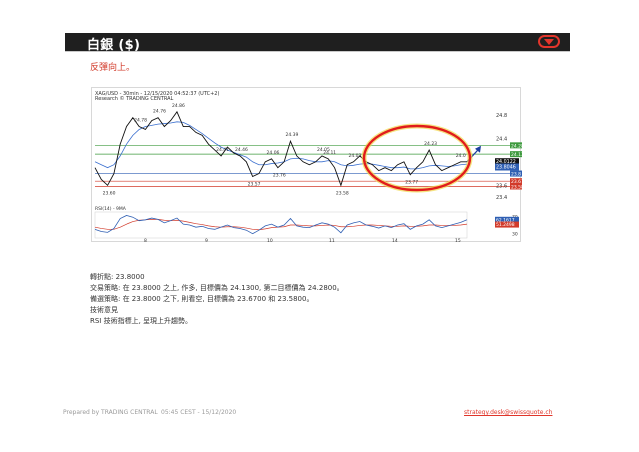 The image size is (639, 452). What do you see at coordinates (430, 144) in the screenshot?
I see `price-annotation-10: 24.23` at bounding box center [430, 144].